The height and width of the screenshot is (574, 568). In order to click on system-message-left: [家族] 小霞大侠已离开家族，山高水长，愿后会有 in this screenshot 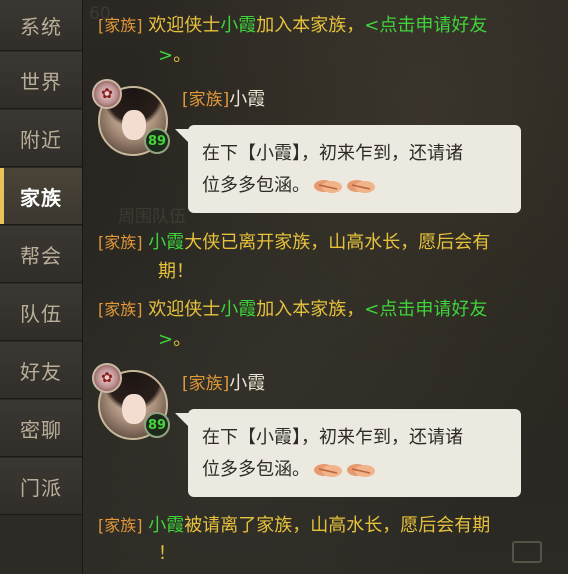, I will do `click(328, 243)`.